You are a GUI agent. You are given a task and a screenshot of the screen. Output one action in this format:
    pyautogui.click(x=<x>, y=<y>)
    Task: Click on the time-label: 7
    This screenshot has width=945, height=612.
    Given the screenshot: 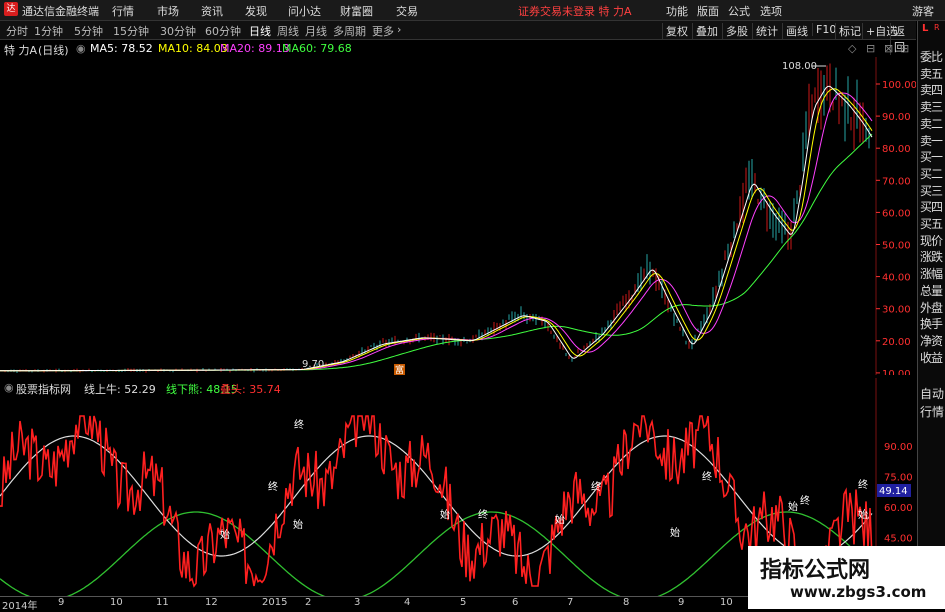 What is the action you would take?
    pyautogui.click(x=570, y=602)
    